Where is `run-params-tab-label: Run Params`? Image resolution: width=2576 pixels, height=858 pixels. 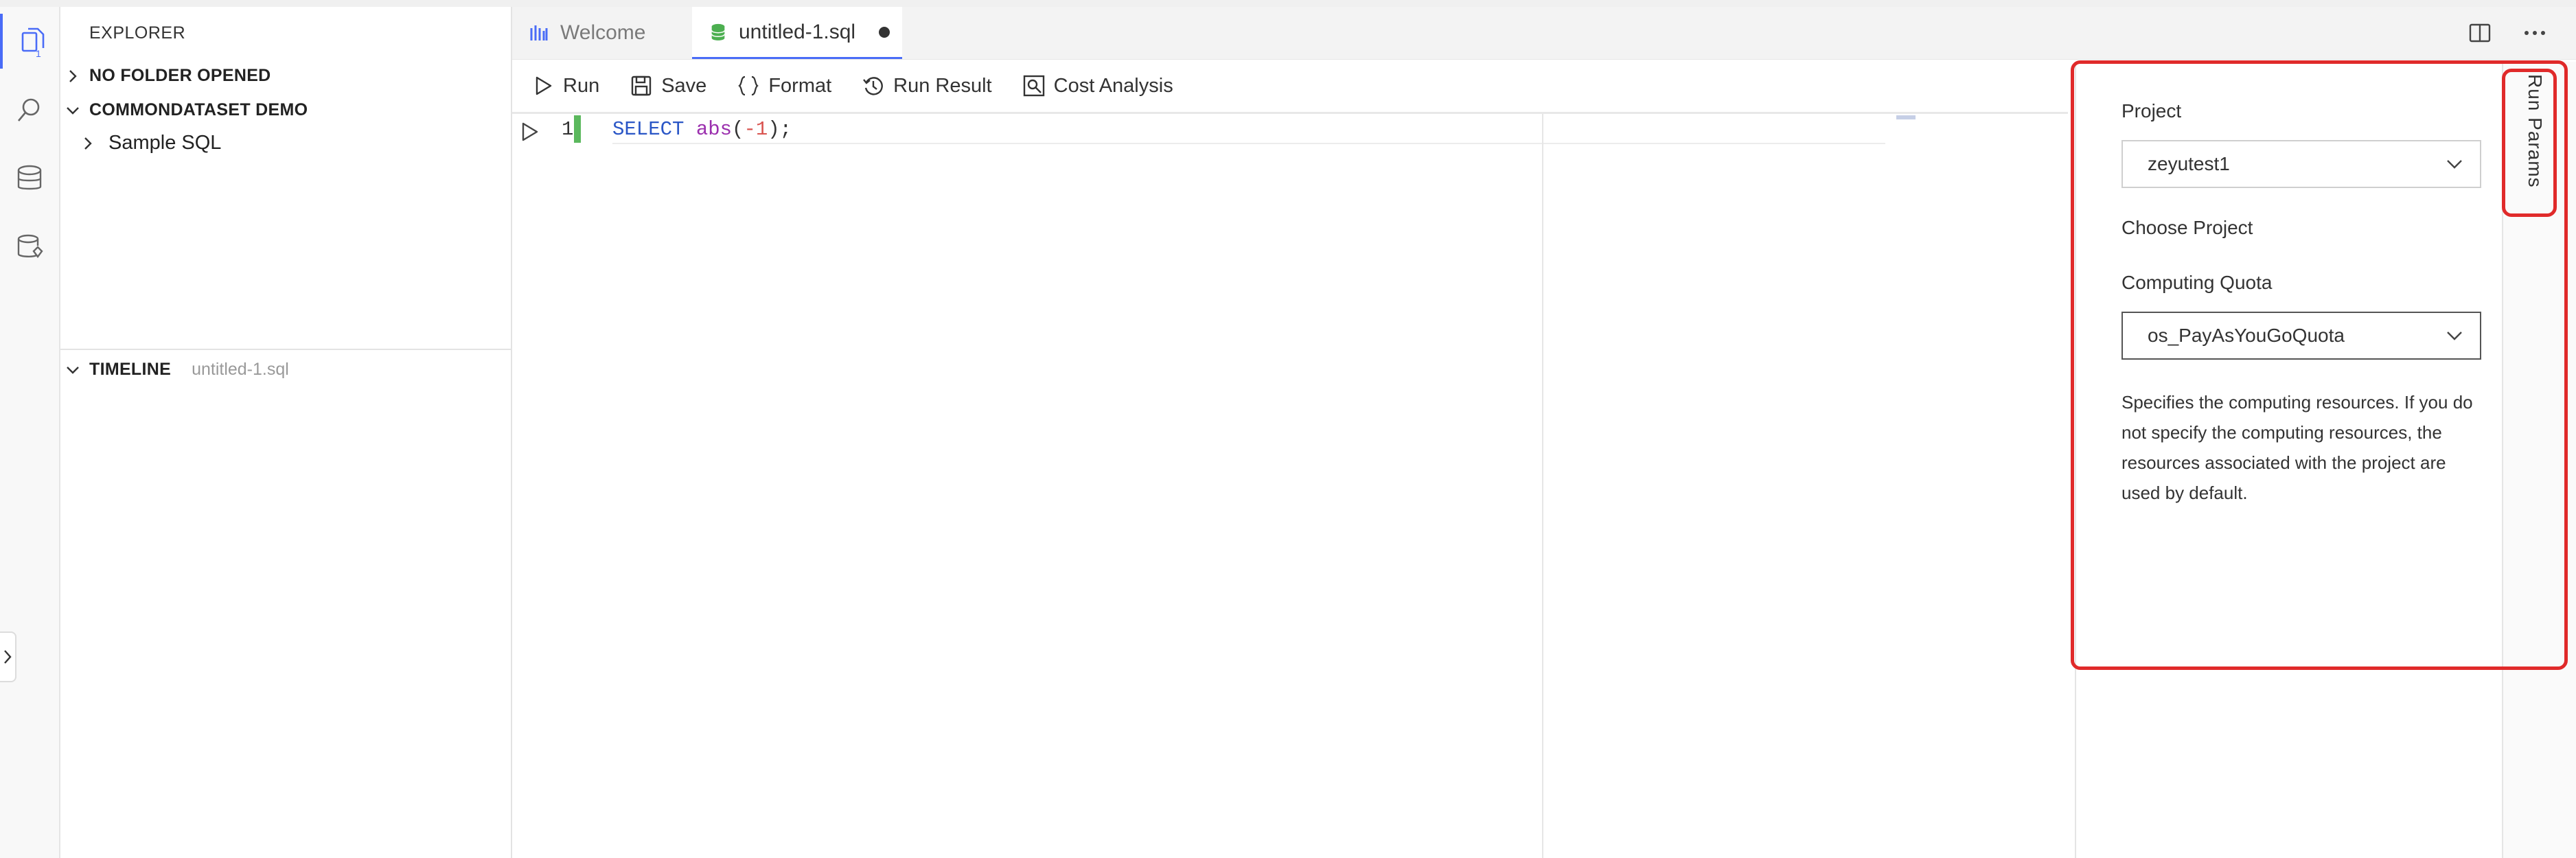 run-params-tab-label: Run Params is located at coordinates (2535, 131).